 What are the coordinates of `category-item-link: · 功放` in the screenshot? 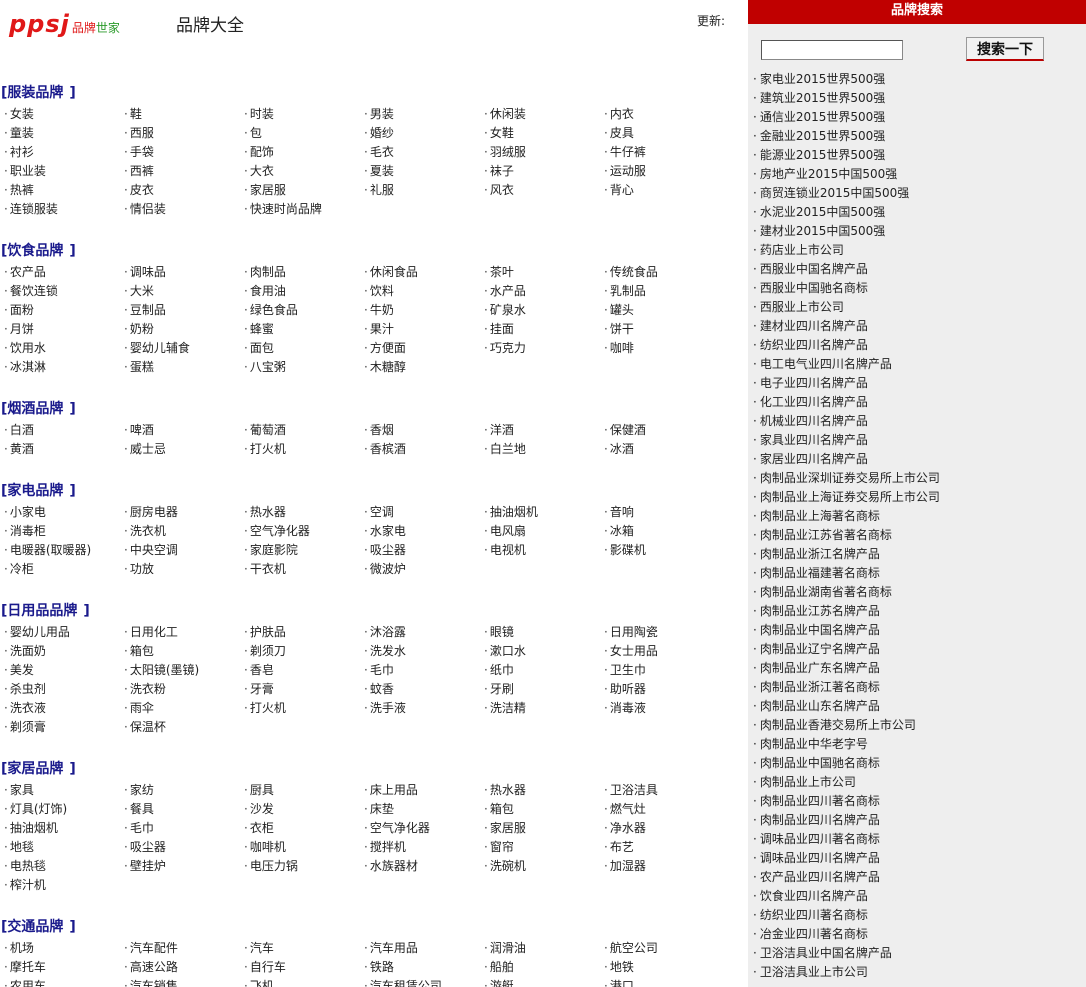 It's located at (180, 569).